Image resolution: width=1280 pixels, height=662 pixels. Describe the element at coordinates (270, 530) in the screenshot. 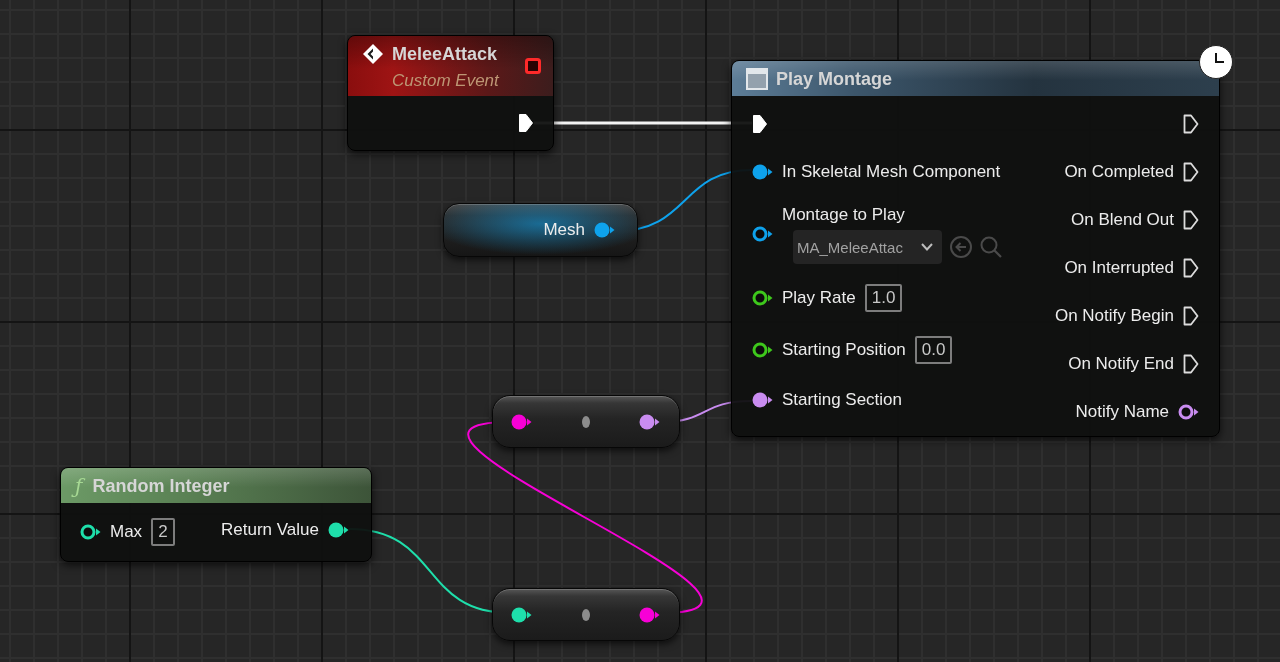

I see `pin-label: Return Value` at that location.